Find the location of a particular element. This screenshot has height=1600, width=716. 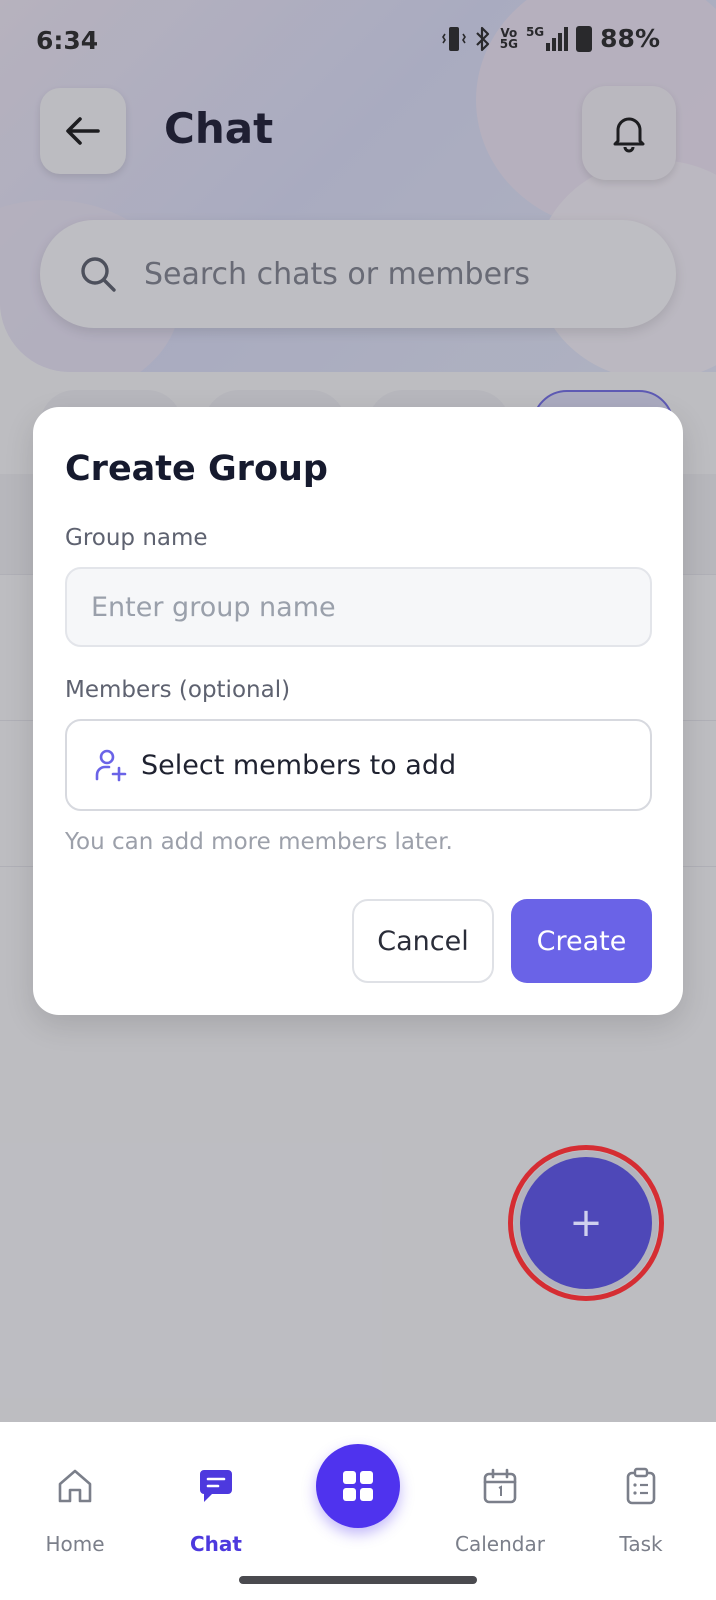

dialog-title: Create Group is located at coordinates (196, 469).